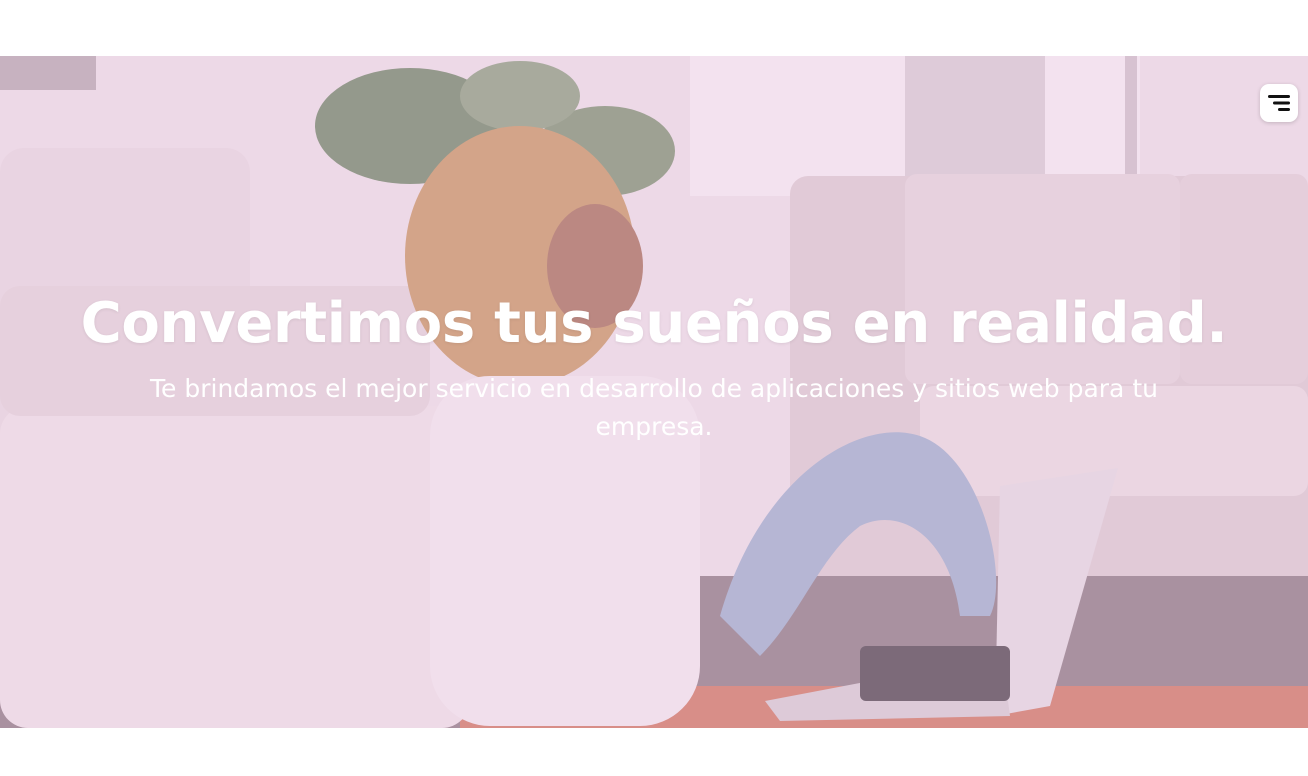 This screenshot has width=1308, height=776. What do you see at coordinates (654, 323) in the screenshot?
I see `hero-title: Convertimos tus sueños en realidad.` at bounding box center [654, 323].